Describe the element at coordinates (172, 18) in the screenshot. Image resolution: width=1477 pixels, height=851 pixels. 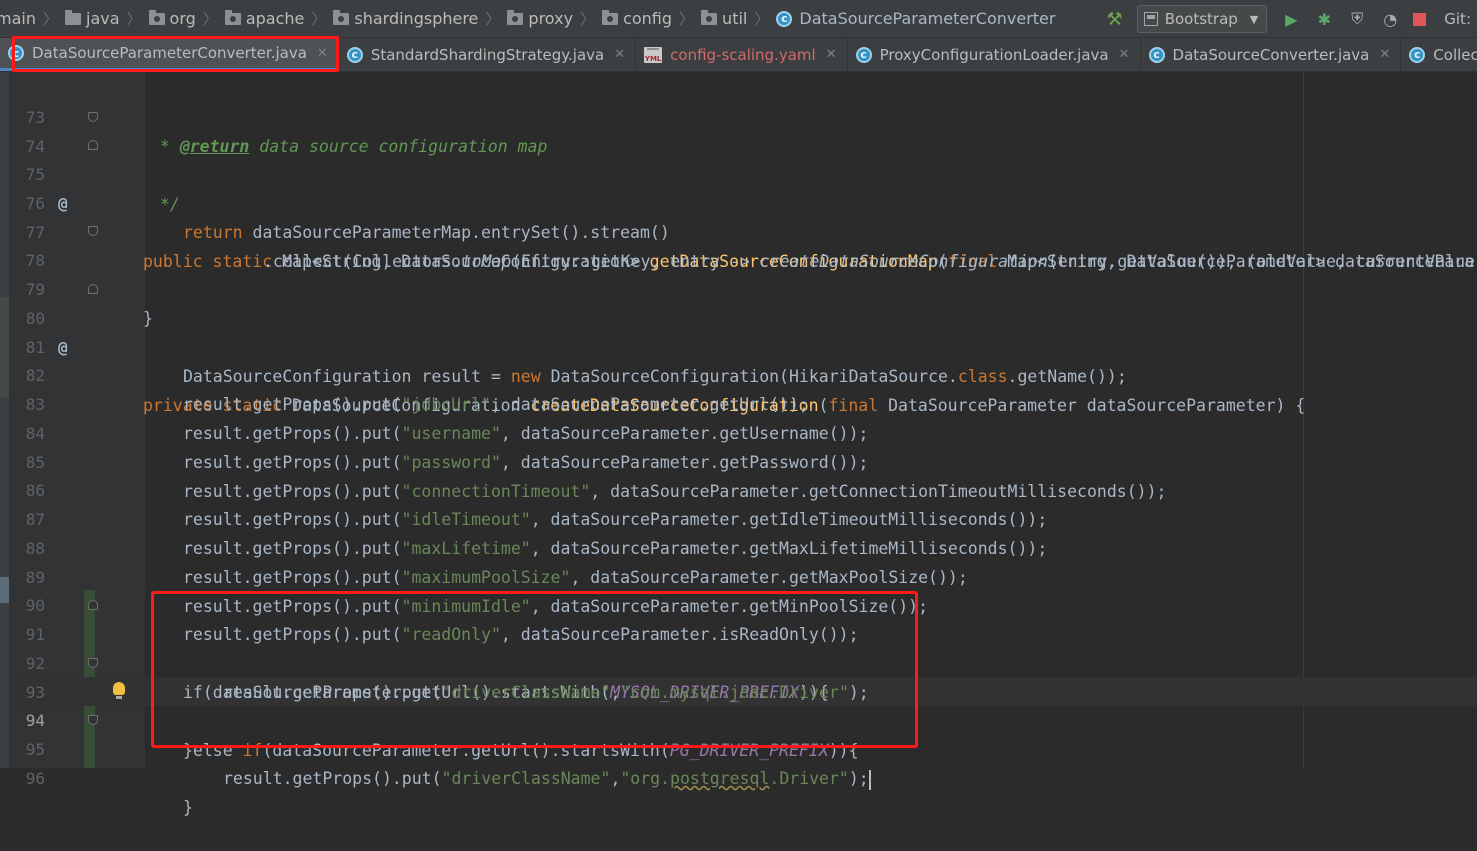
I see `breadcrumb-item-org: org` at that location.